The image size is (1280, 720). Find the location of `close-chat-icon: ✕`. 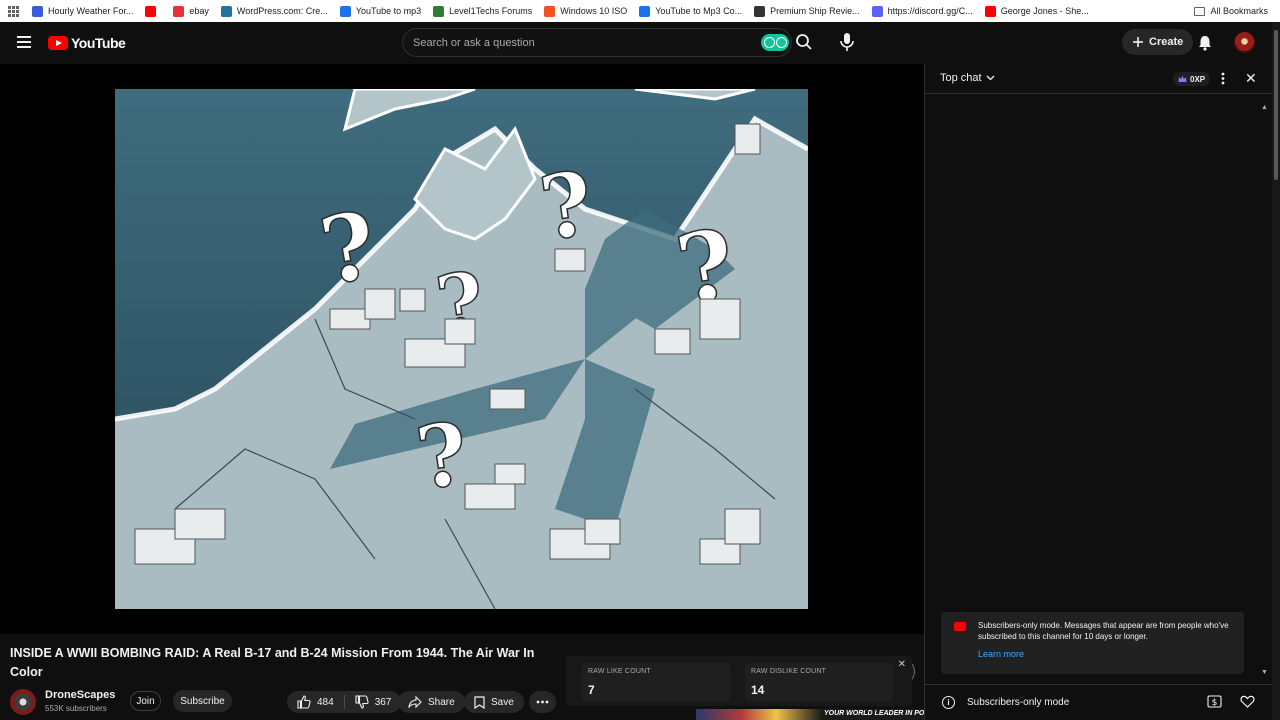

close-chat-icon: ✕ is located at coordinates (1251, 78).